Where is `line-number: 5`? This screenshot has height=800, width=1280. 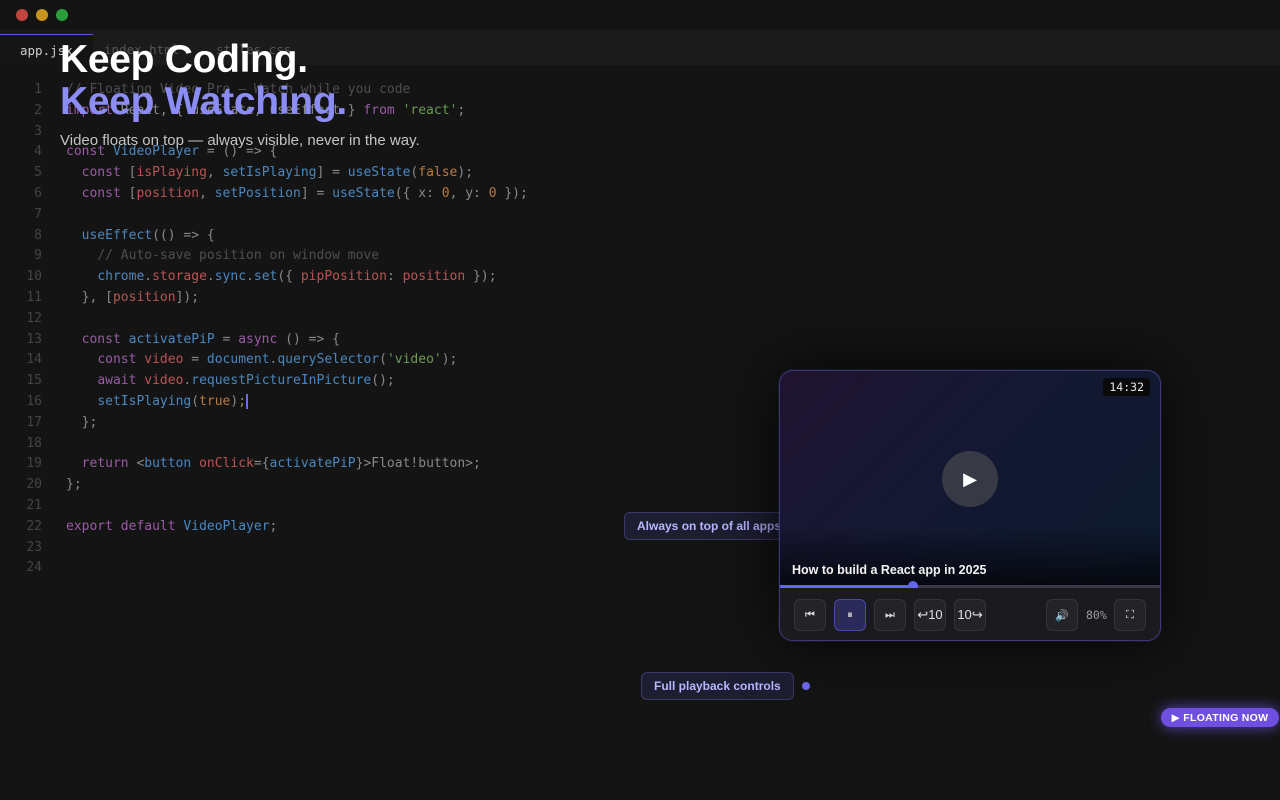 line-number: 5 is located at coordinates (38, 173).